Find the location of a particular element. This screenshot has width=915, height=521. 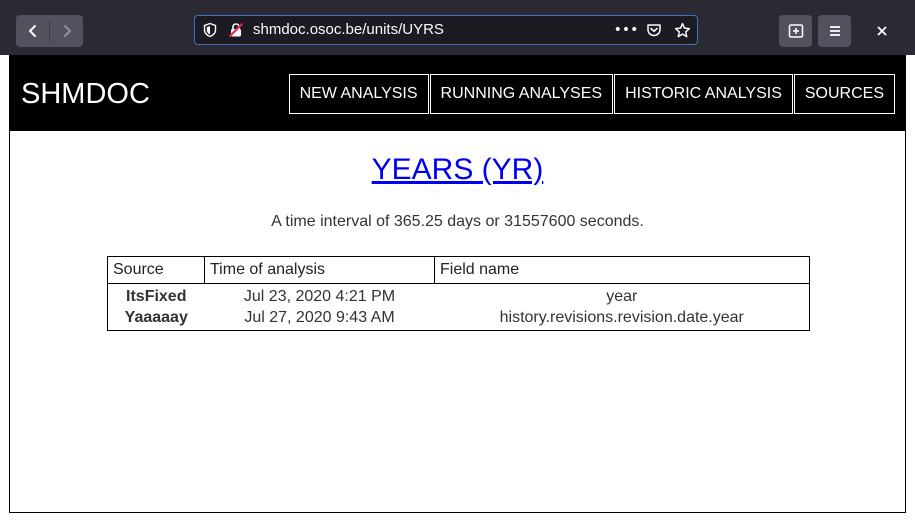

unit-title-link: YEARS (YR) is located at coordinates (458, 169).